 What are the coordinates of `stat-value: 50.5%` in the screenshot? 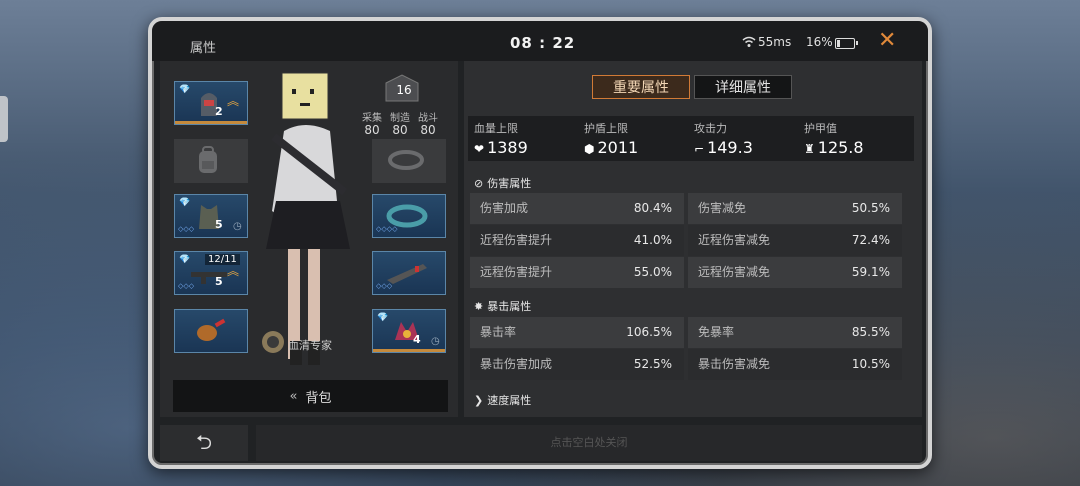 It's located at (870, 208).